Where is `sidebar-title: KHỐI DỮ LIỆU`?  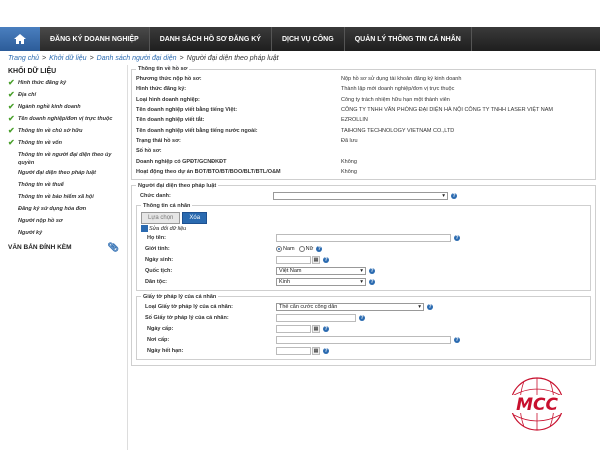 sidebar-title: KHỐI DỮ LIỆU is located at coordinates (32, 71).